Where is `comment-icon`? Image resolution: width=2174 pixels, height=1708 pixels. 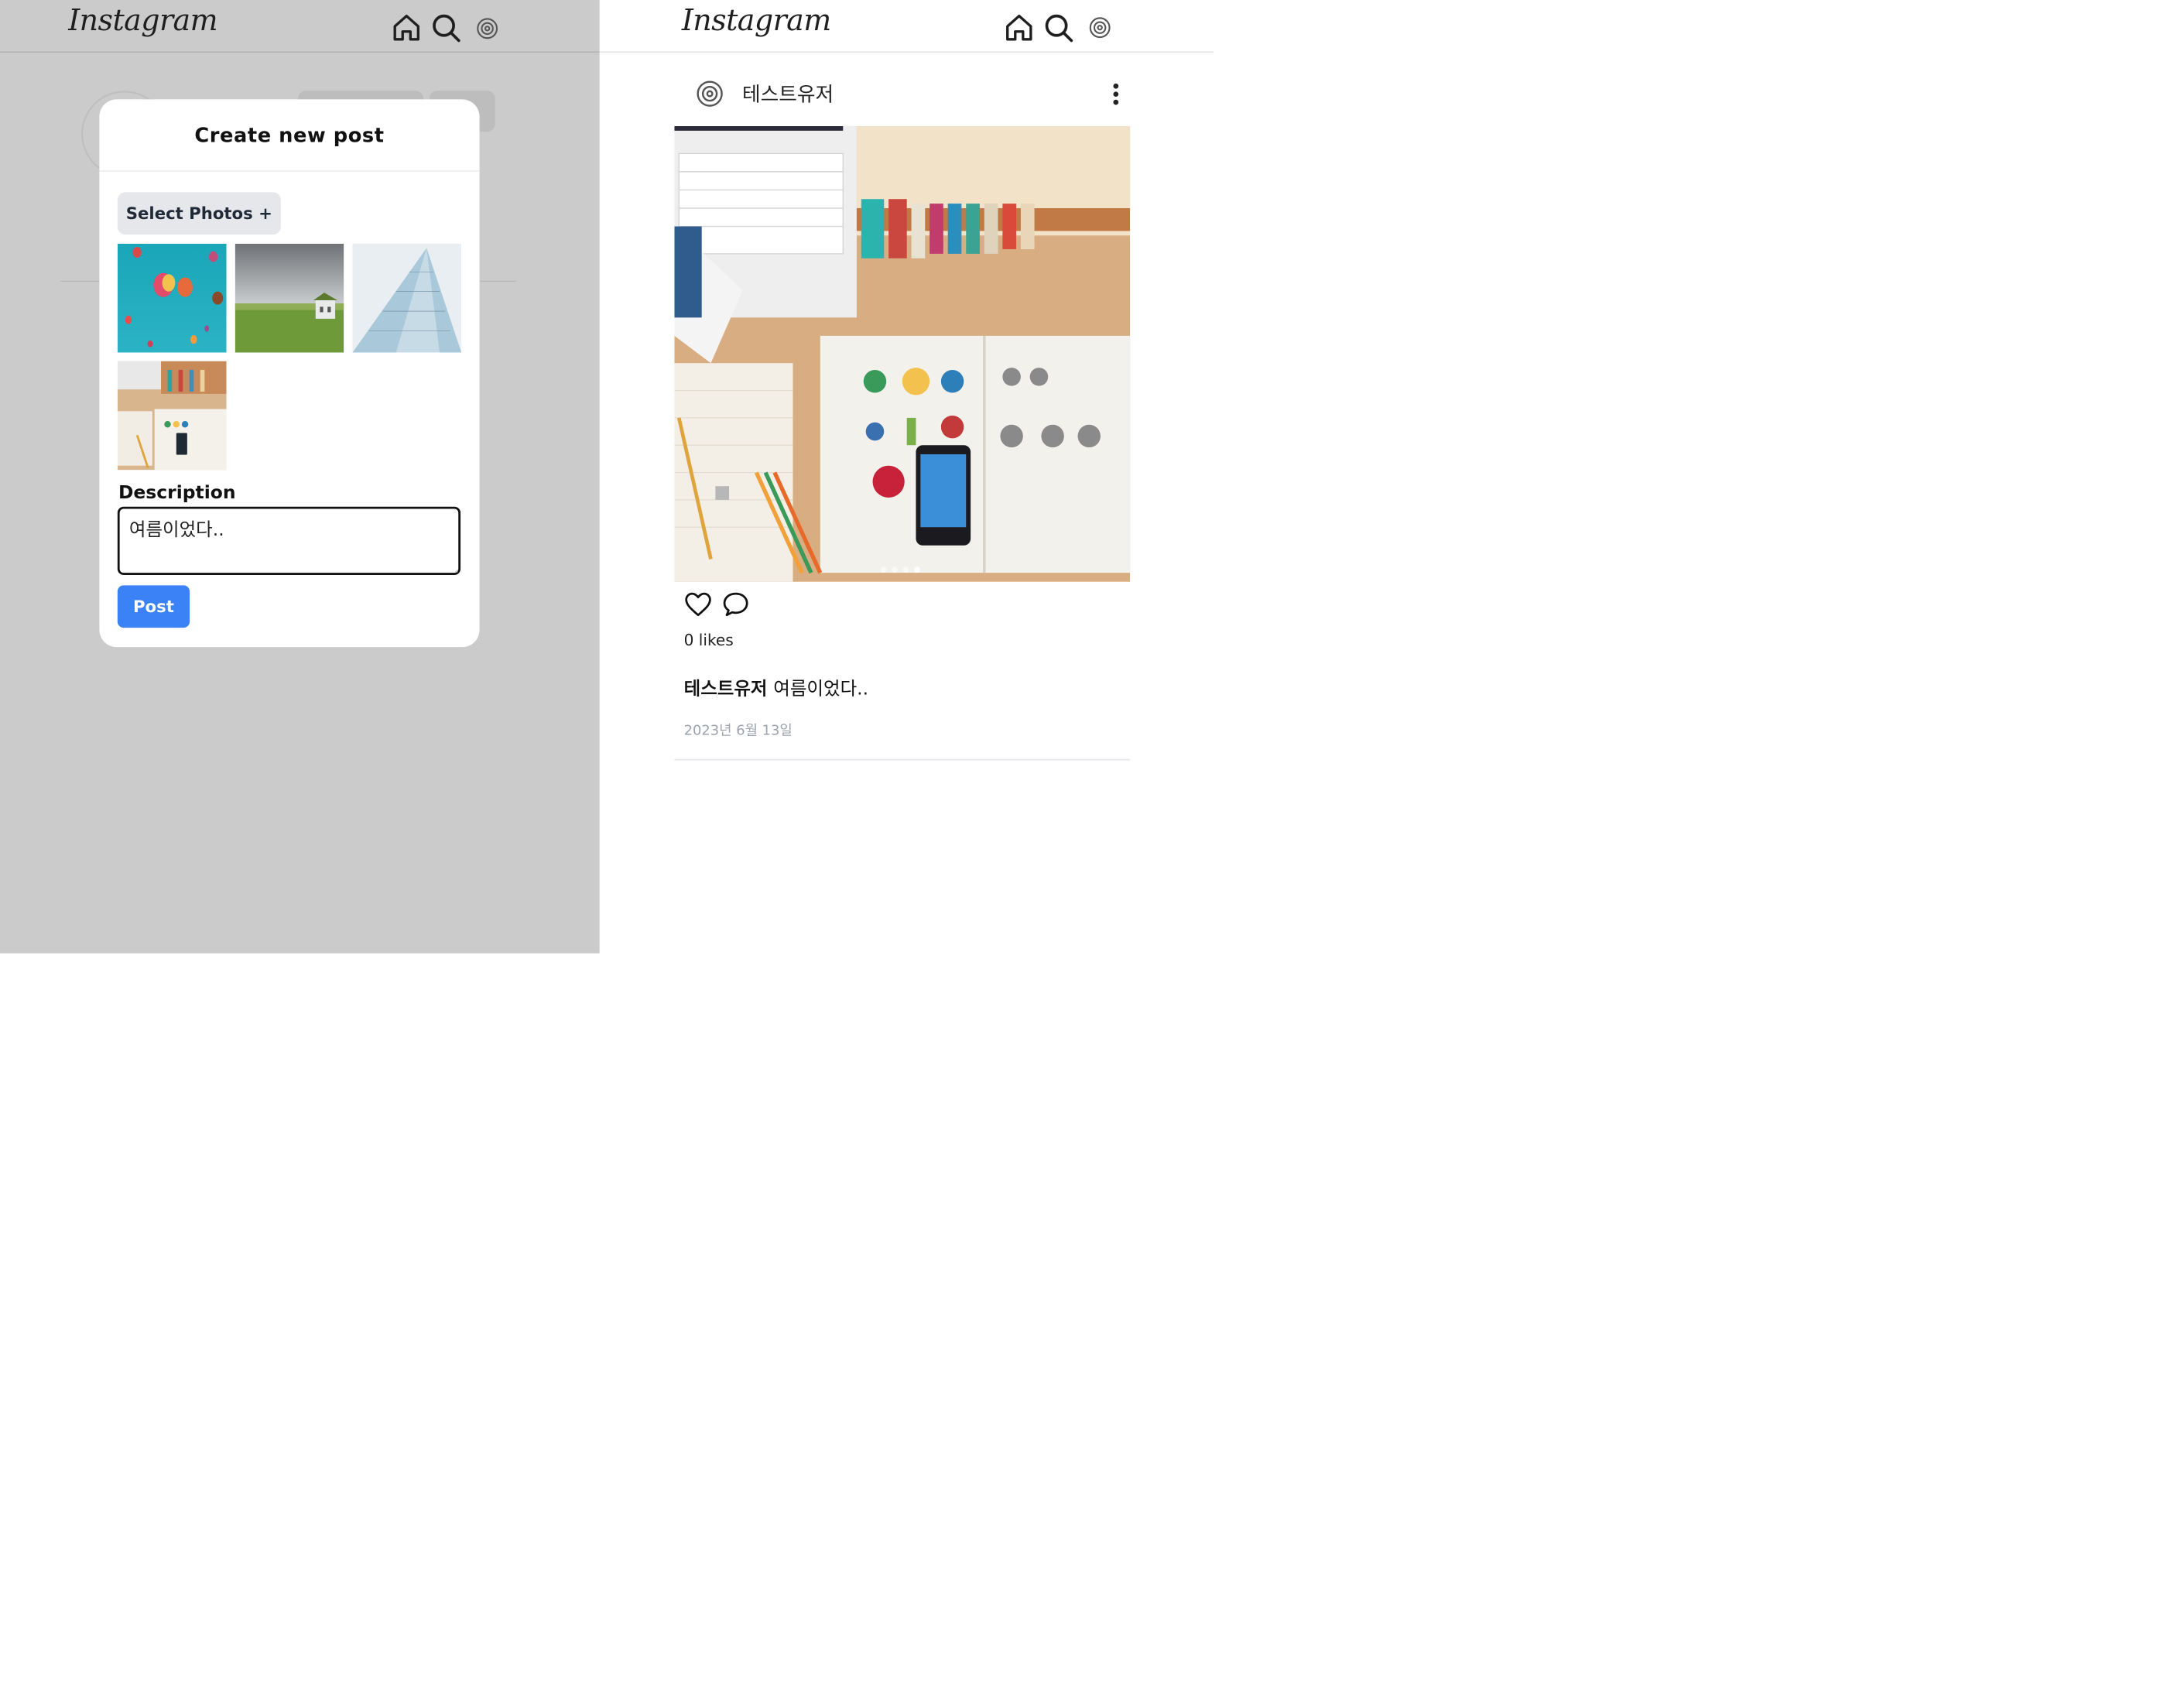 comment-icon is located at coordinates (736, 604).